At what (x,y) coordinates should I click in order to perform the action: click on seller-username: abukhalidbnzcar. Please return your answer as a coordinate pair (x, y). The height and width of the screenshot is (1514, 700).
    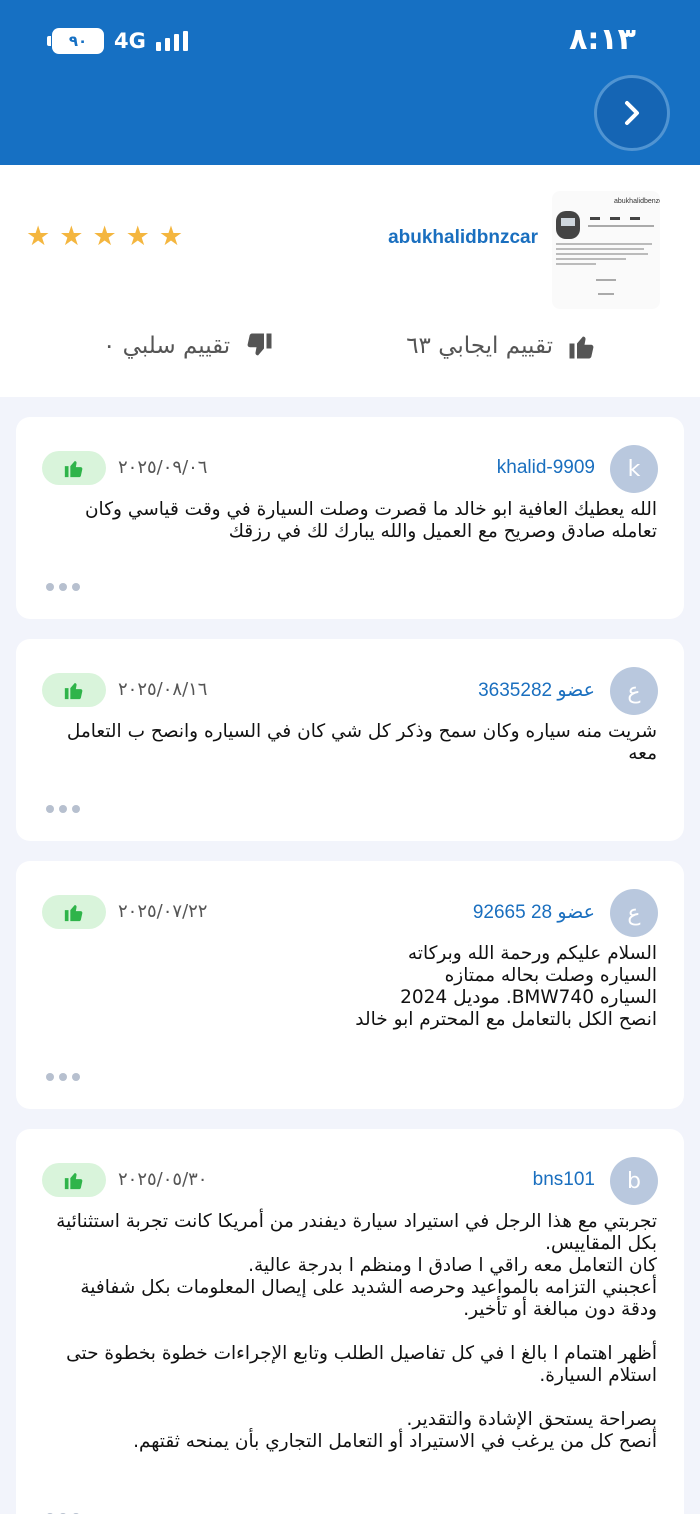
    Looking at the image, I should click on (463, 238).